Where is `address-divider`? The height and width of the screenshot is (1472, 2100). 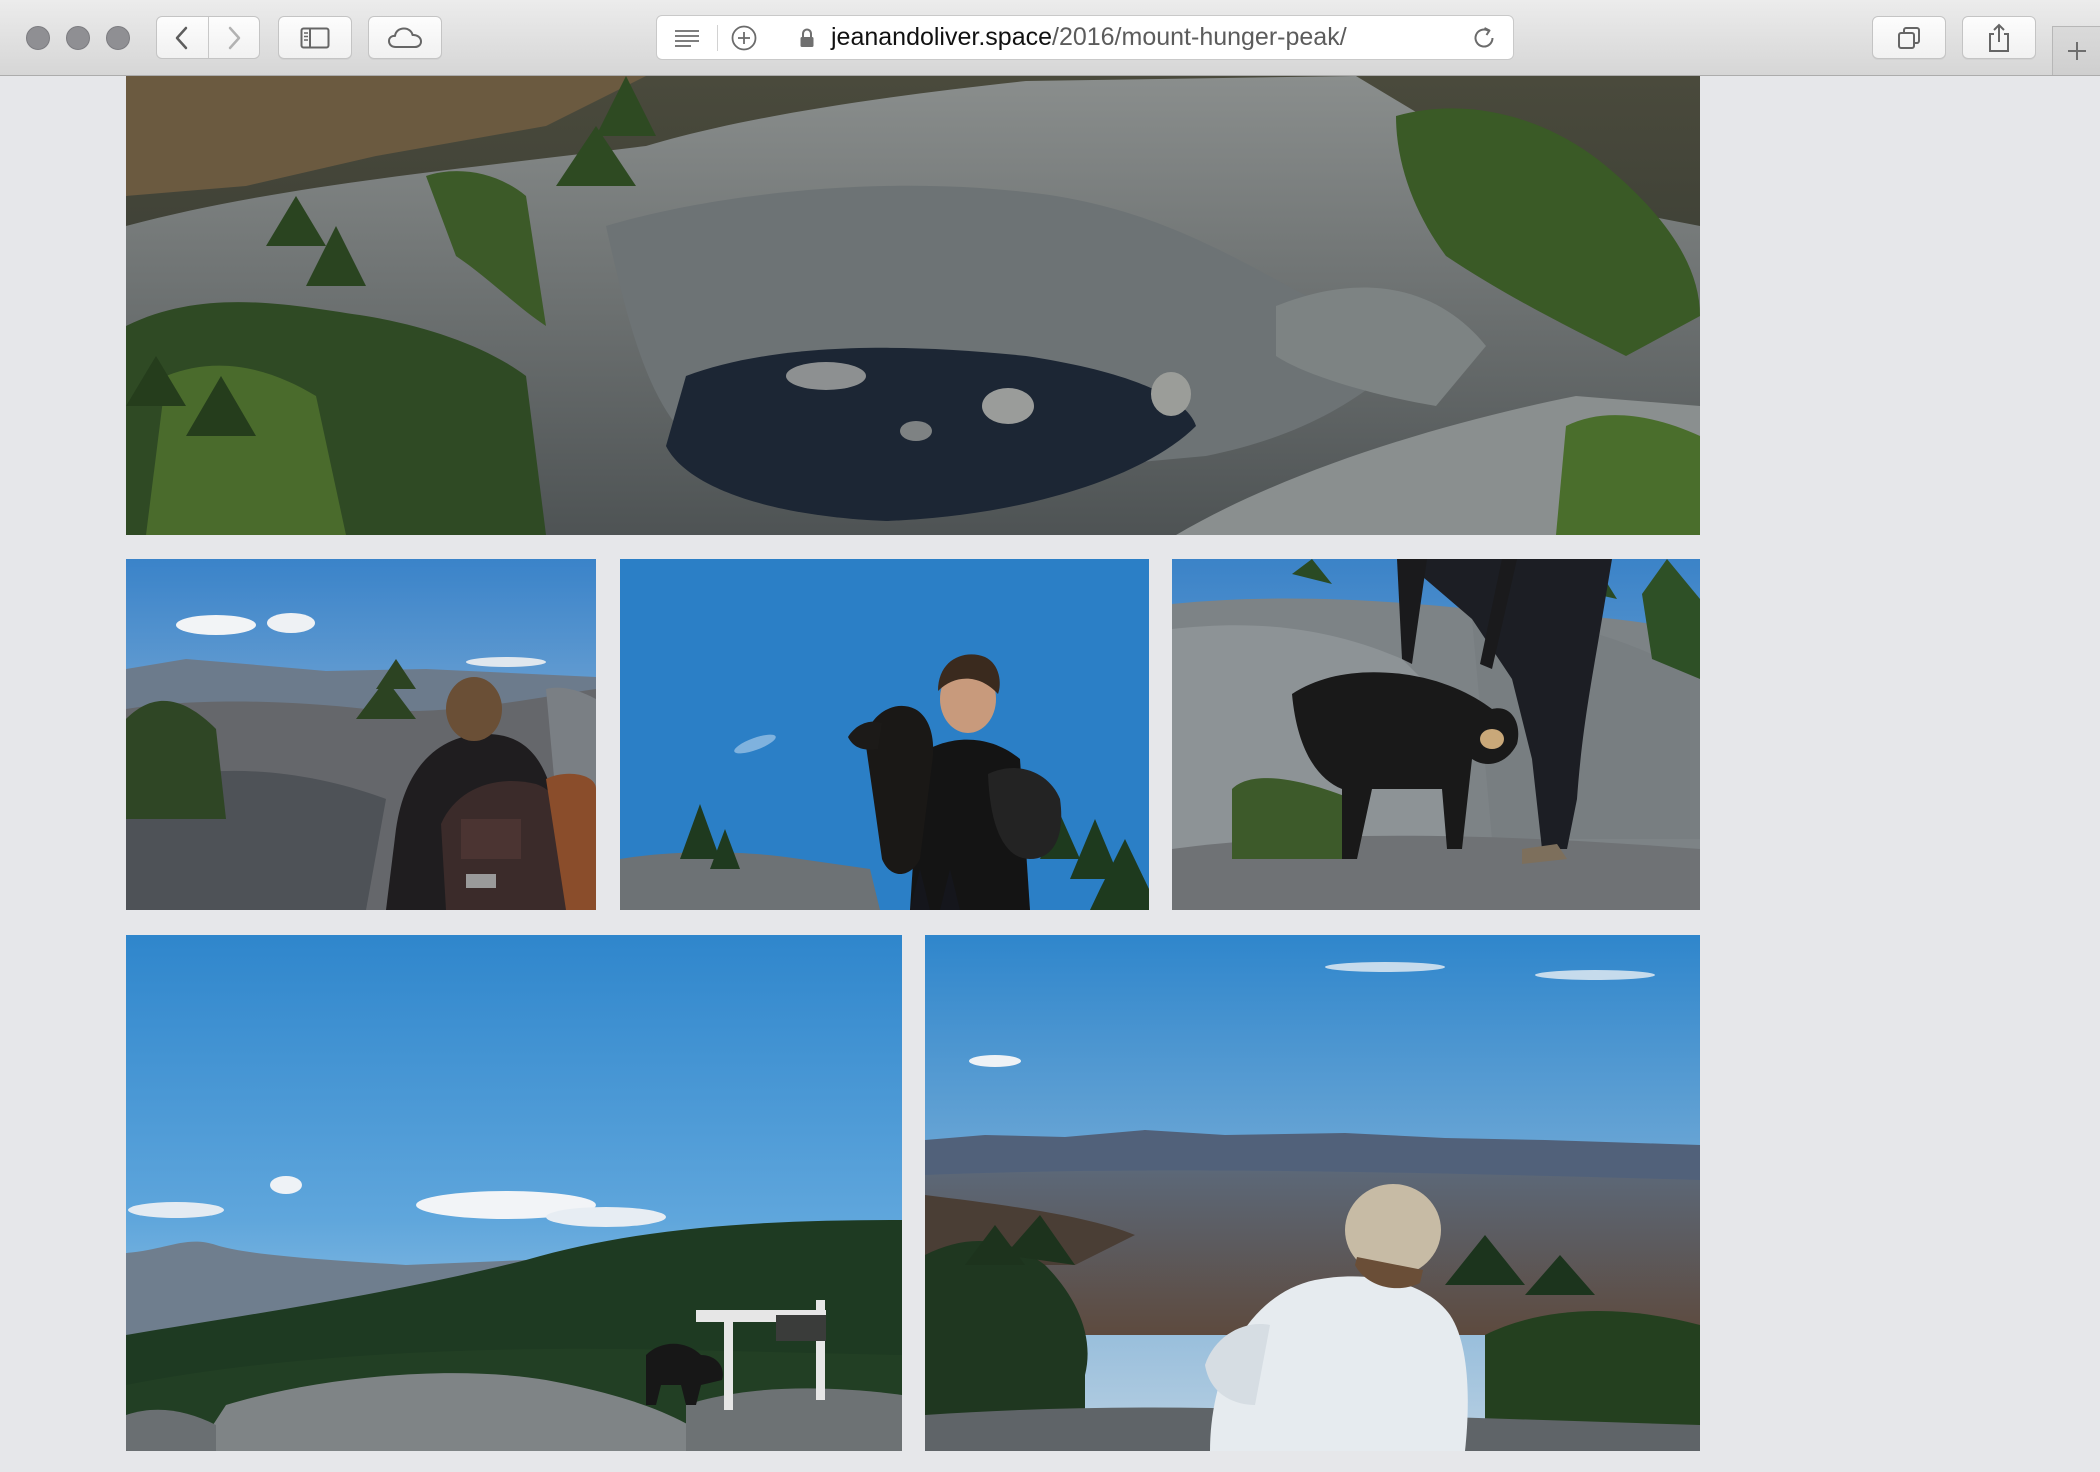
address-divider is located at coordinates (717, 38).